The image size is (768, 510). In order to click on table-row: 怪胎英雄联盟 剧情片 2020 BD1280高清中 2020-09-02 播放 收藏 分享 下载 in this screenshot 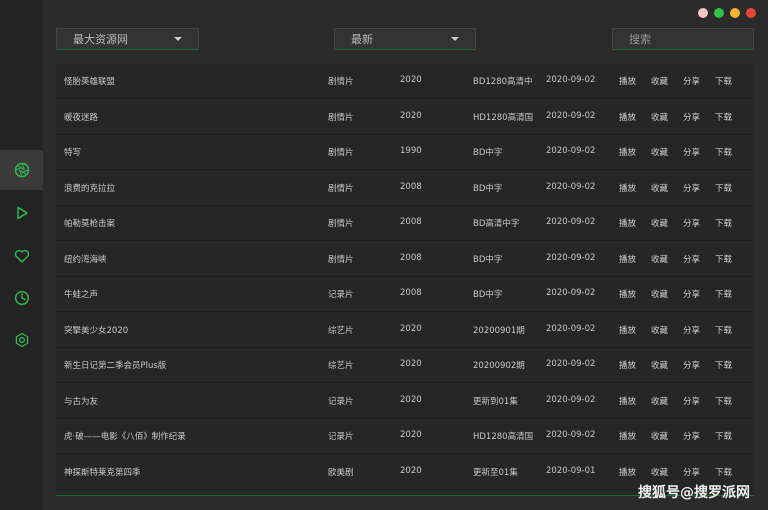, I will do `click(405, 81)`.